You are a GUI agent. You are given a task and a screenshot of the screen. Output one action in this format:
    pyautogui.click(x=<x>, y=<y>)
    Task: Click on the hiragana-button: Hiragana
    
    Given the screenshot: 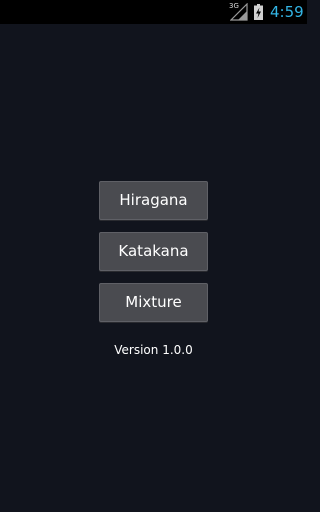 What is the action you would take?
    pyautogui.click(x=153, y=200)
    